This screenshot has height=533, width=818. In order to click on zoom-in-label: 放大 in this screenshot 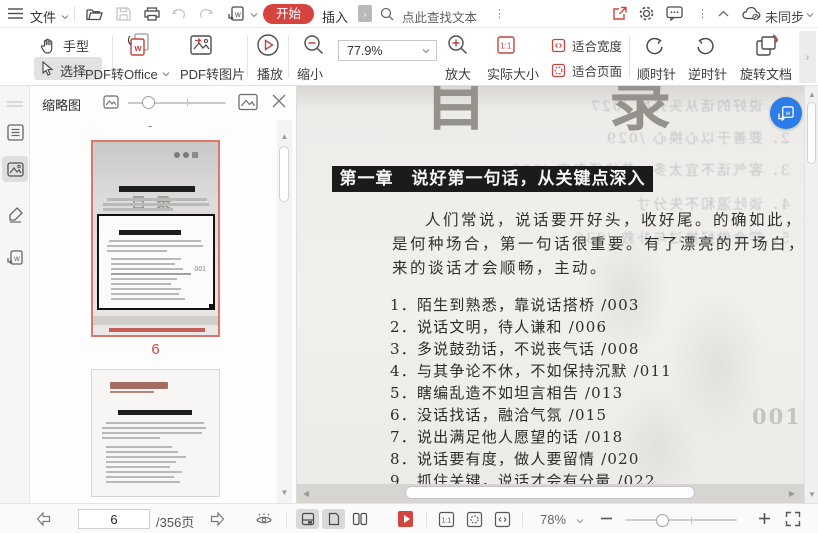, I will do `click(458, 74)`.